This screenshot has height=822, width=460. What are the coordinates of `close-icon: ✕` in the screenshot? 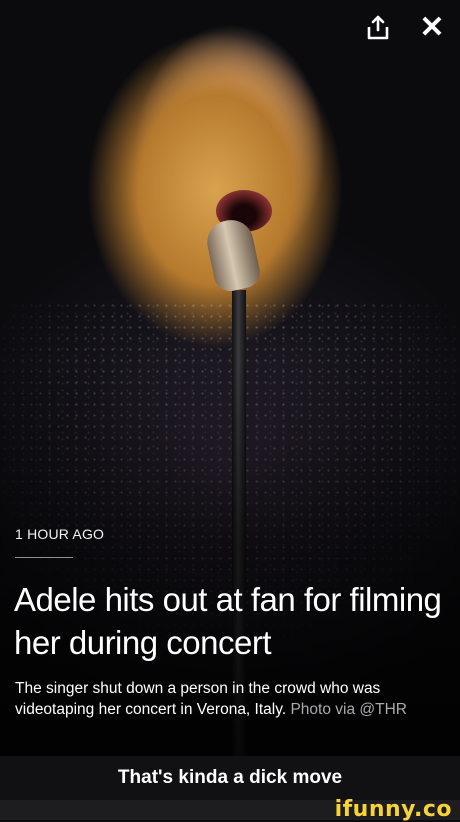 It's located at (432, 27).